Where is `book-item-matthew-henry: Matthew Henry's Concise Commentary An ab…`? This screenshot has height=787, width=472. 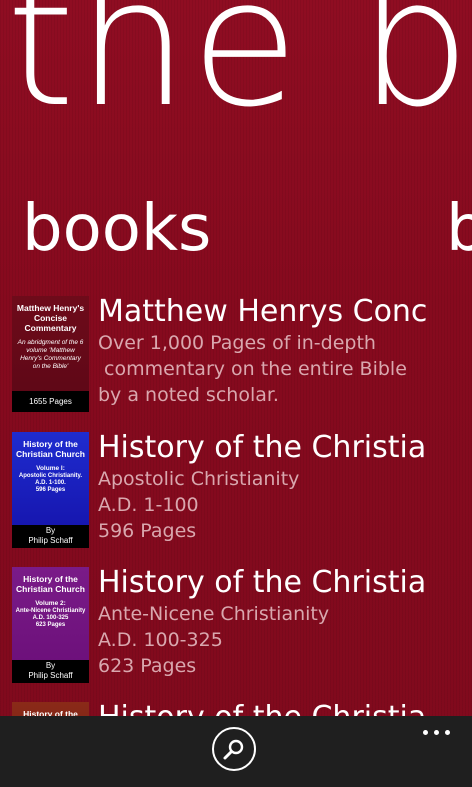
book-item-matthew-henry: Matthew Henry's Concise Commentary An ab… is located at coordinates (219, 354).